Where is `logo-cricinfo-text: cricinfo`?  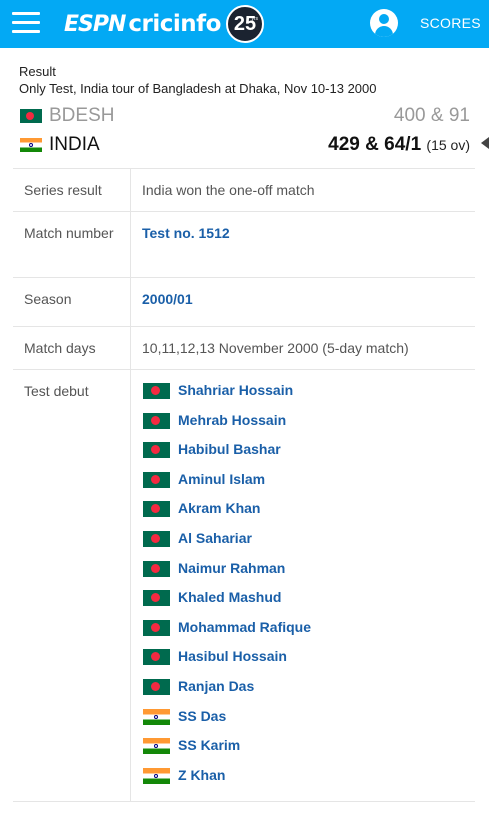 logo-cricinfo-text: cricinfo is located at coordinates (174, 24).